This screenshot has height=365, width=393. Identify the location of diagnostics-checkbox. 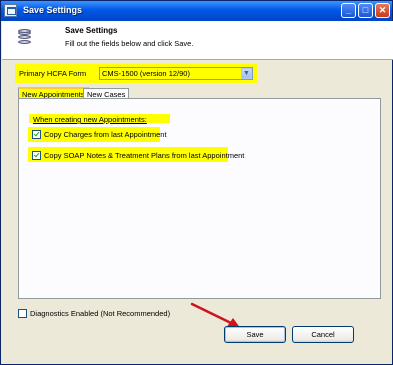
(22, 313).